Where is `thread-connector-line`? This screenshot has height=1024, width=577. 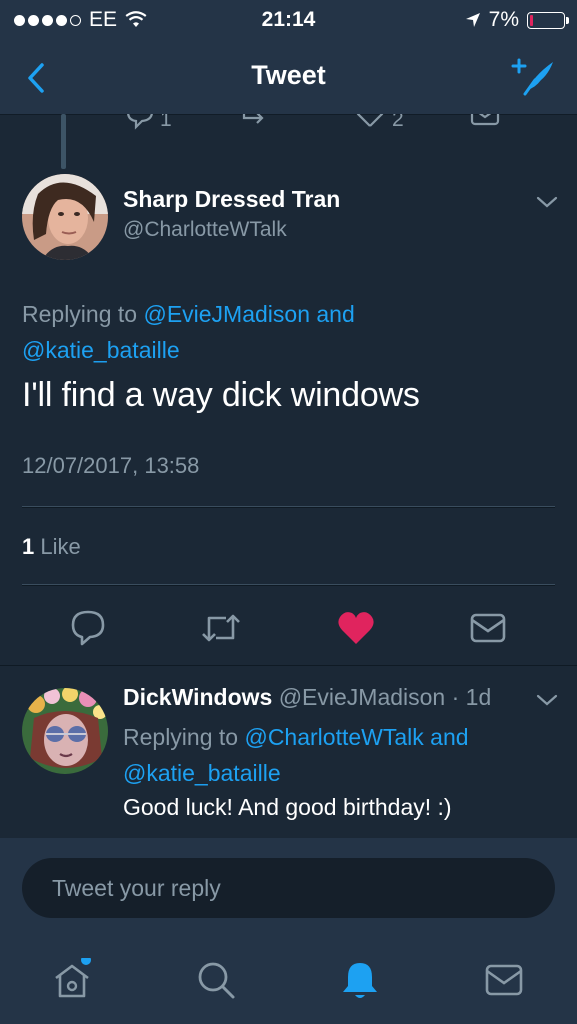
thread-connector-line is located at coordinates (63, 141).